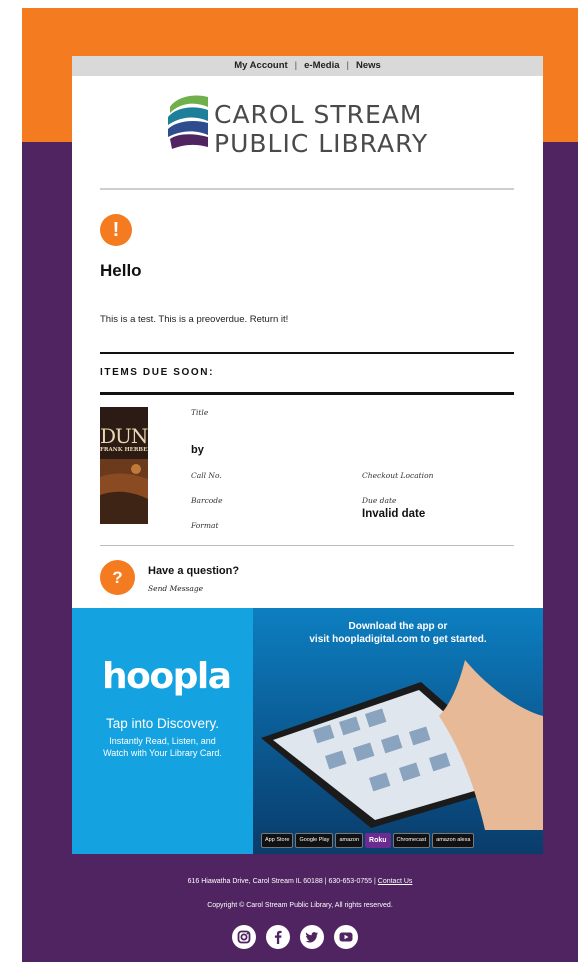 This screenshot has width=581, height=962. I want to click on amazon-alexa-badge: amazon alexa, so click(453, 840).